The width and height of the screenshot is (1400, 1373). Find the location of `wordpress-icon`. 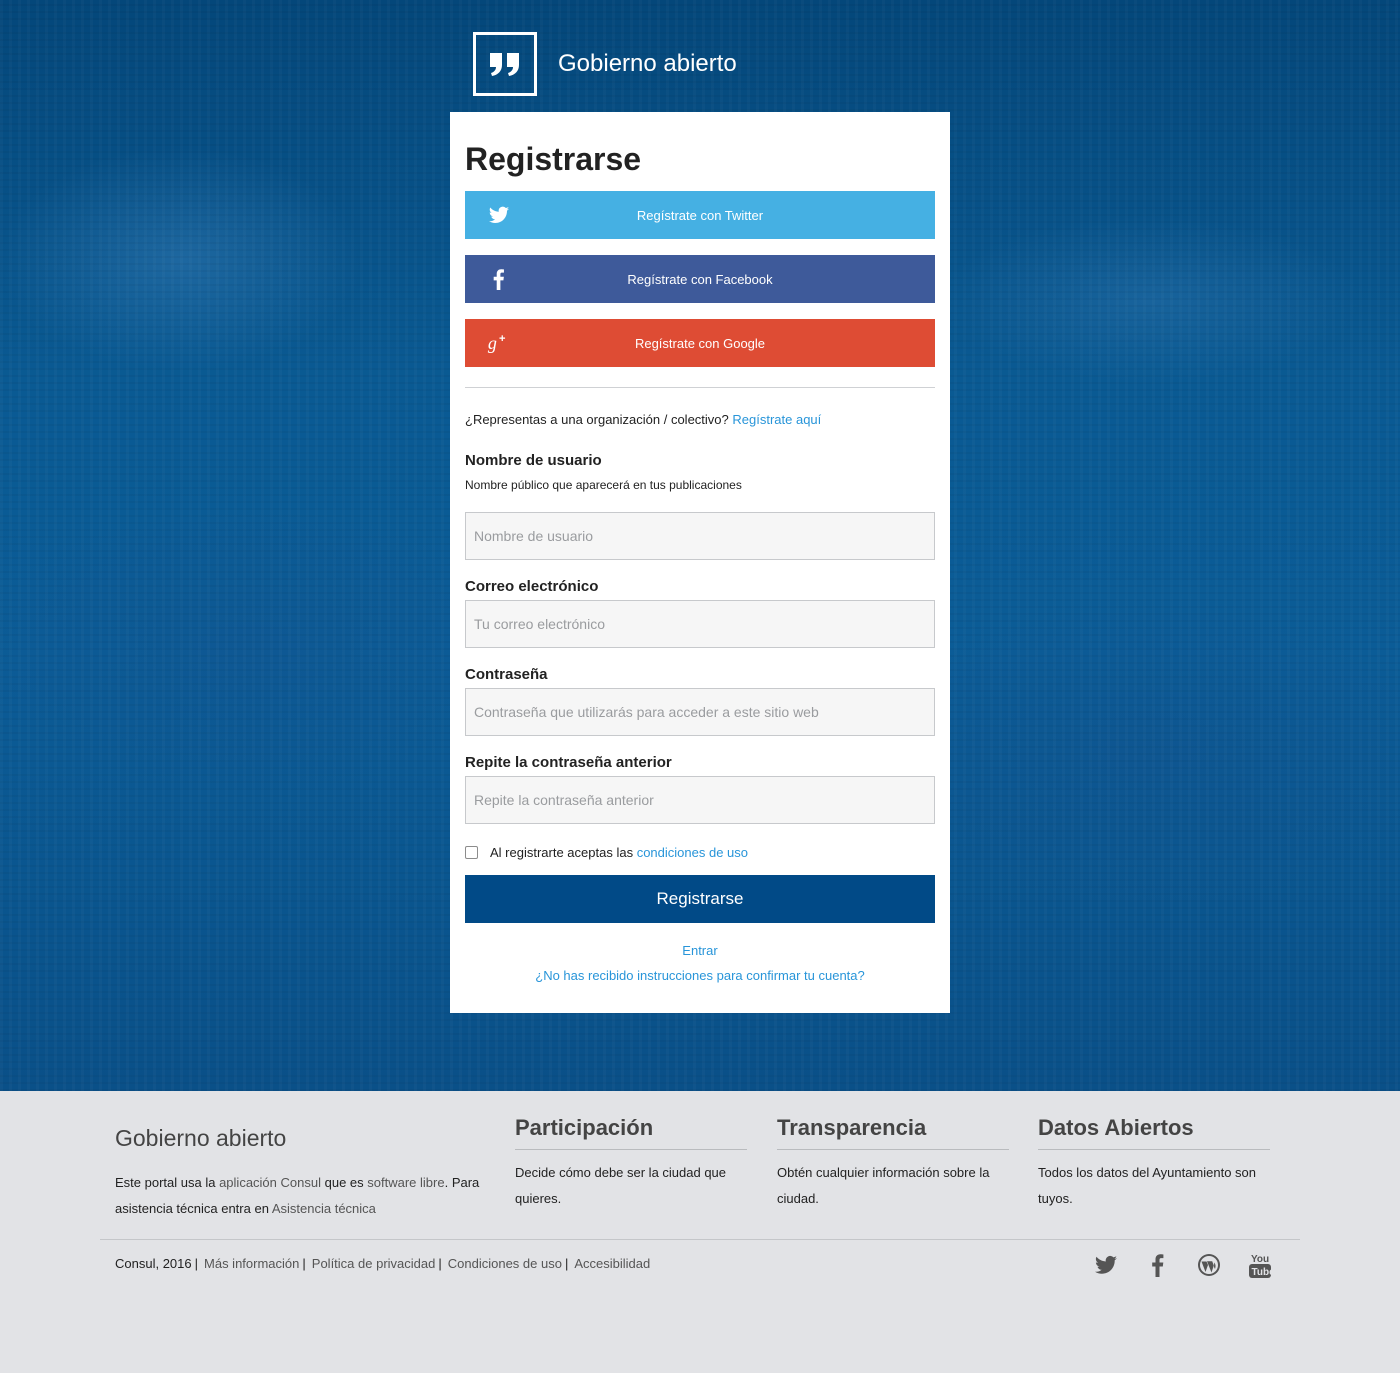

wordpress-icon is located at coordinates (1210, 1266).